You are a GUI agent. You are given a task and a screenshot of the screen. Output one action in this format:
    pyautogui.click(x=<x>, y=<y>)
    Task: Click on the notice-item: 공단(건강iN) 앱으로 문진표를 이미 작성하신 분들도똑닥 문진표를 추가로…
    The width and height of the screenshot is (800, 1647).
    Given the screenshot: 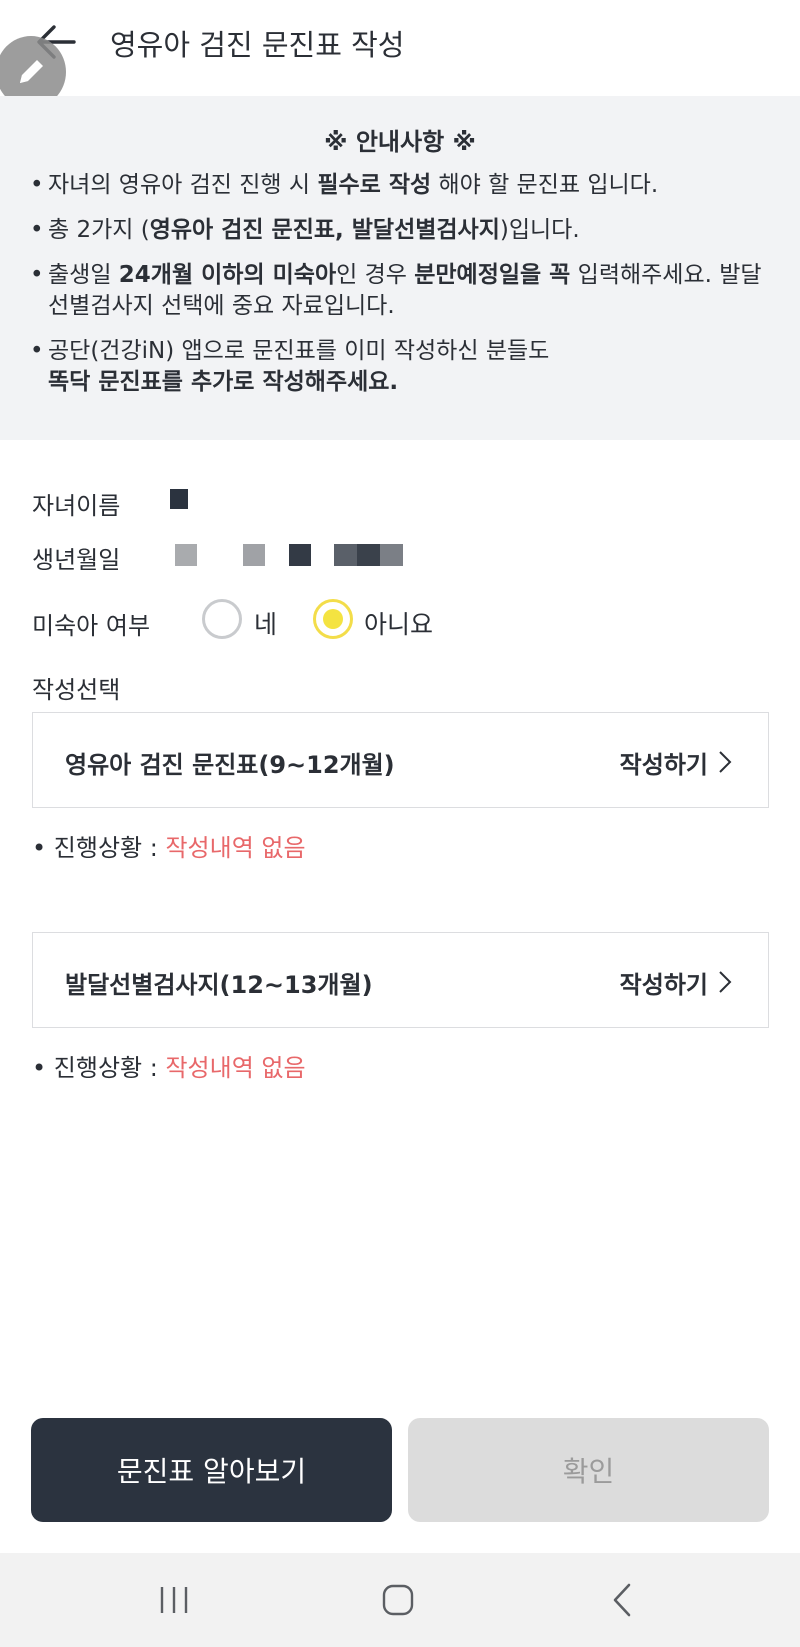 What is the action you would take?
    pyautogui.click(x=400, y=367)
    